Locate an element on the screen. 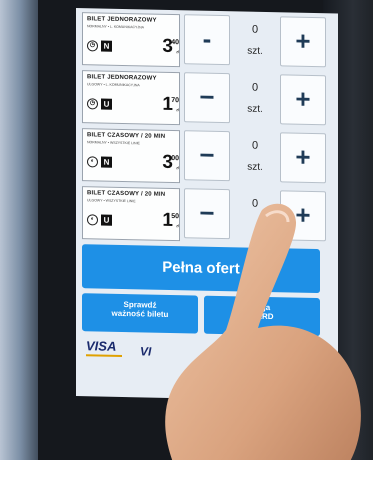 Image resolution: width=373 pixels, height=482 pixels. ticket-price-cents: 00 is located at coordinates (175, 158).